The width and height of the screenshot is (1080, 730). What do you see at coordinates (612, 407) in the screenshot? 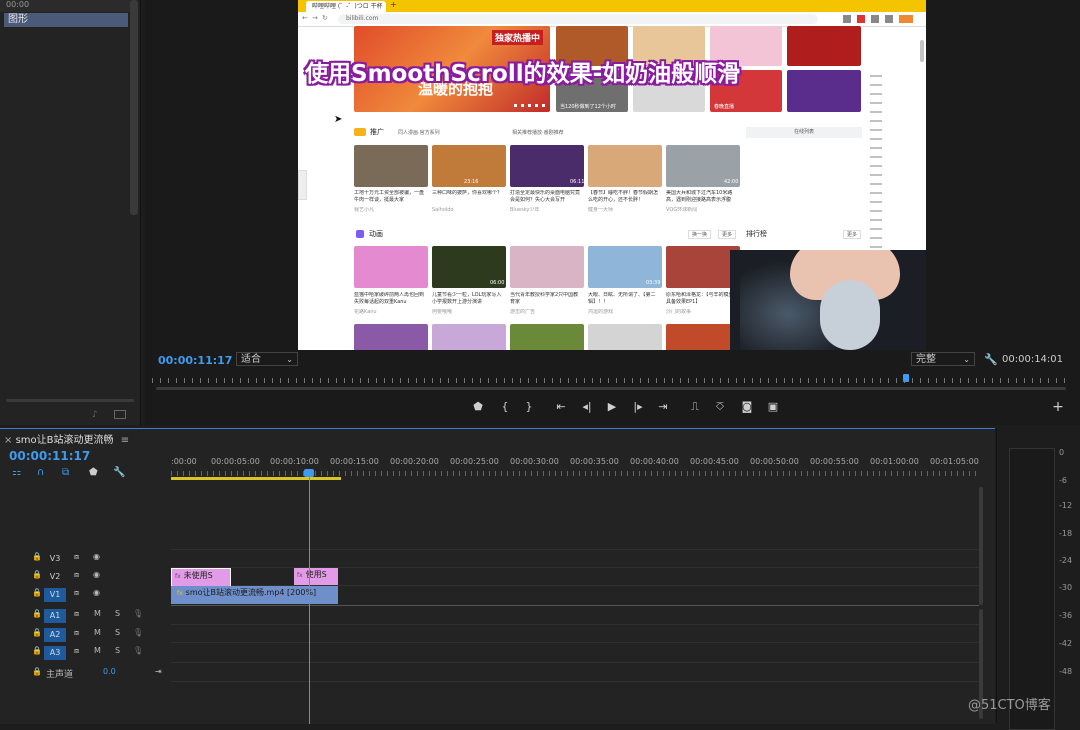
I see `play-icon: ▶` at bounding box center [612, 407].